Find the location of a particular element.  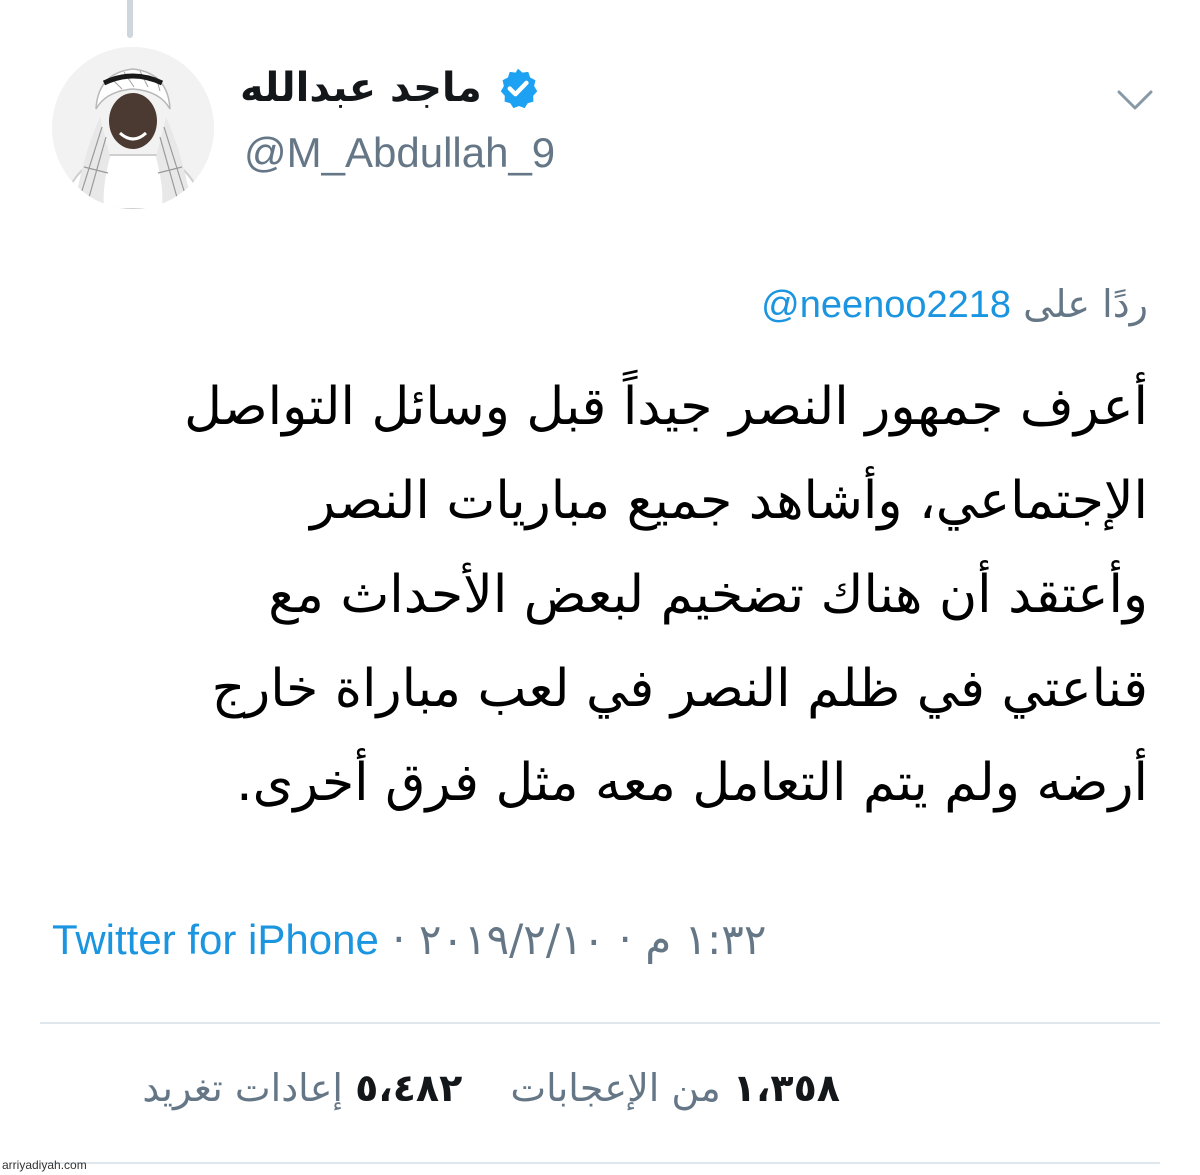

tweet-author: ماجد عبدالله is located at coordinates (390, 88).